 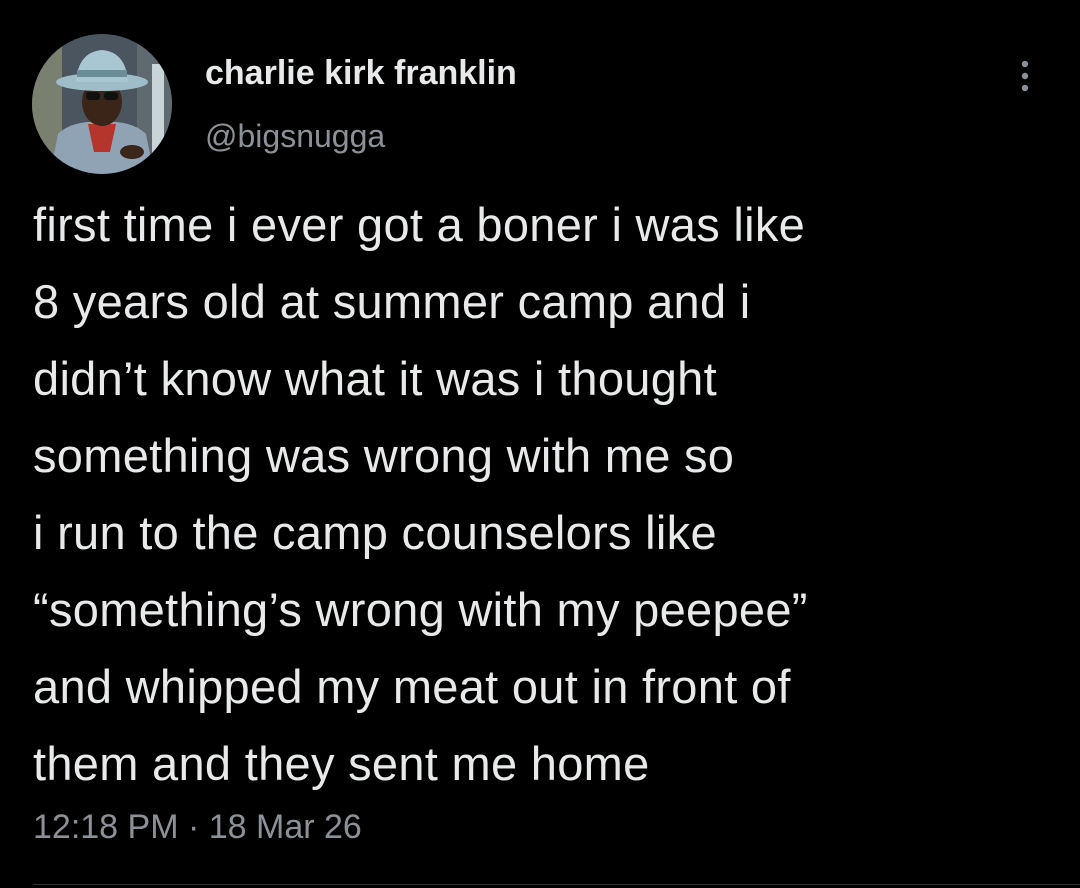 I want to click on tweet-time: 12:18 PM, so click(x=106, y=827).